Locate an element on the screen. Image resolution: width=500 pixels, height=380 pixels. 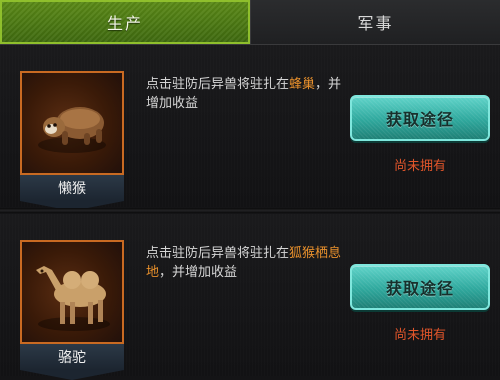
tab-bar: 生产 军事 is located at coordinates (250, 22).